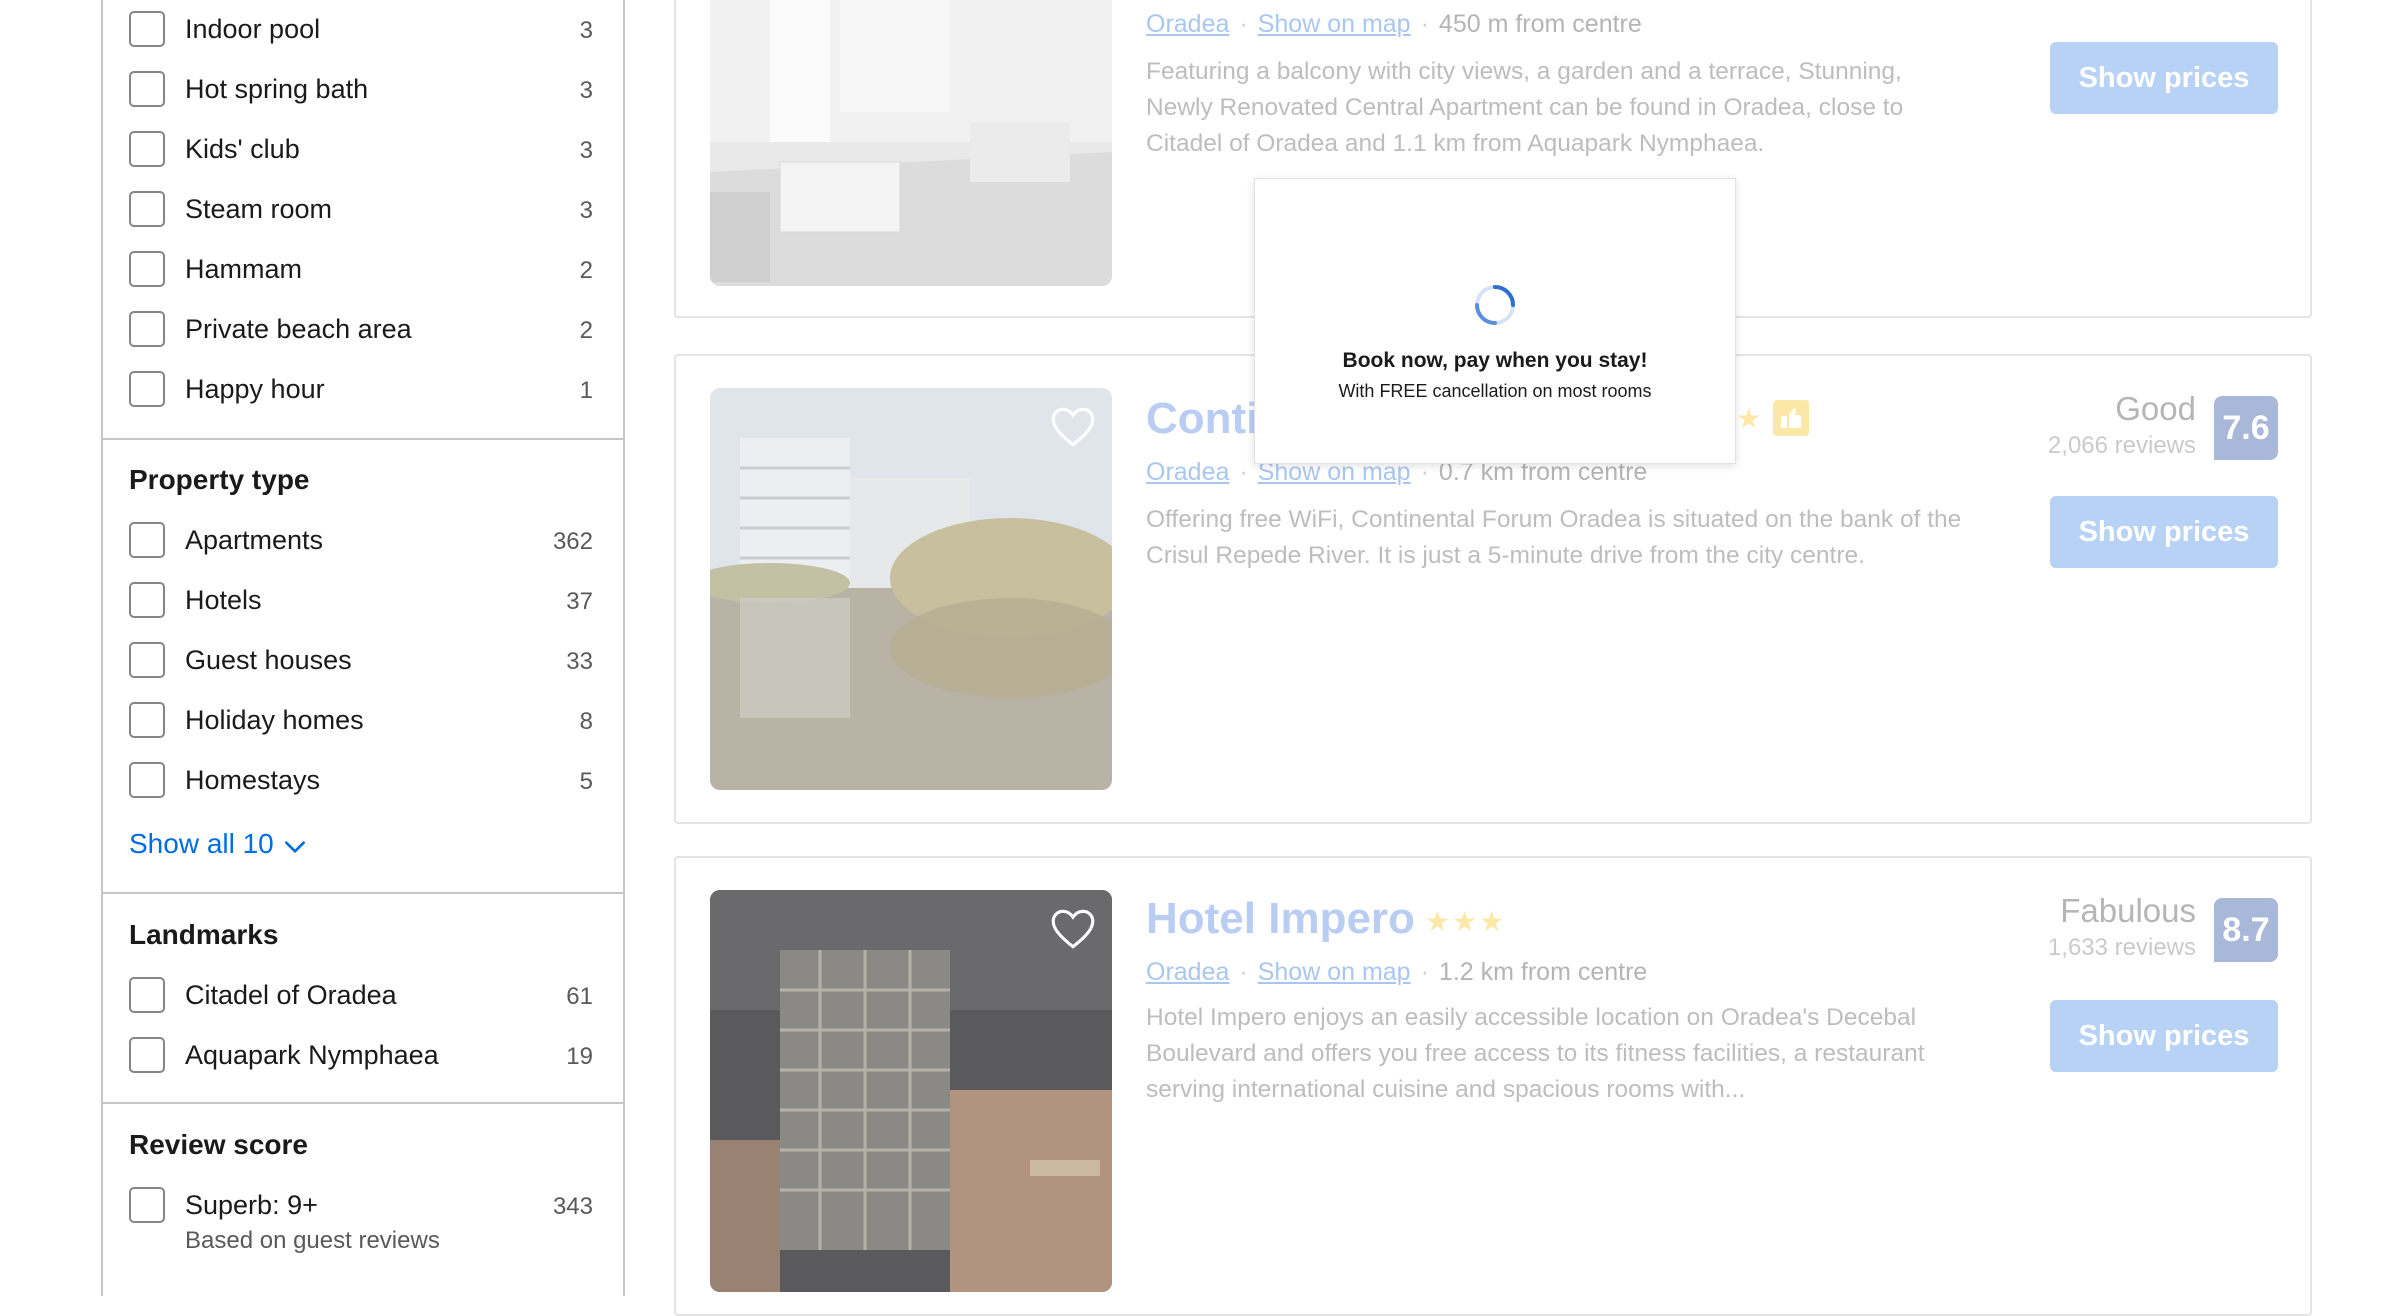 Image resolution: width=2400 pixels, height=1316 pixels. I want to click on rating-stars-group: ★, so click(1773, 418).